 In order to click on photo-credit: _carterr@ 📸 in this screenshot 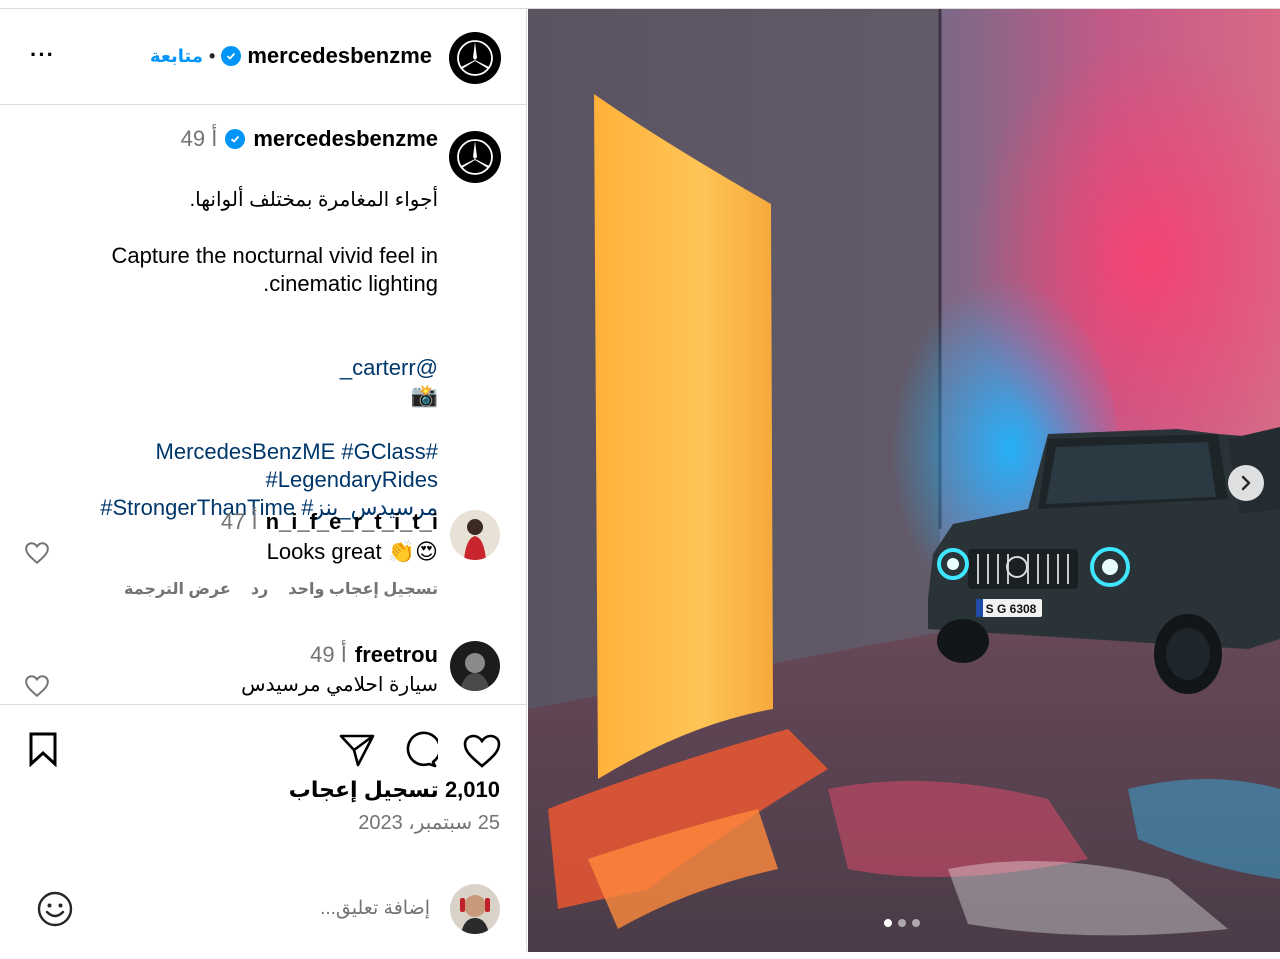, I will do `click(238, 368)`.